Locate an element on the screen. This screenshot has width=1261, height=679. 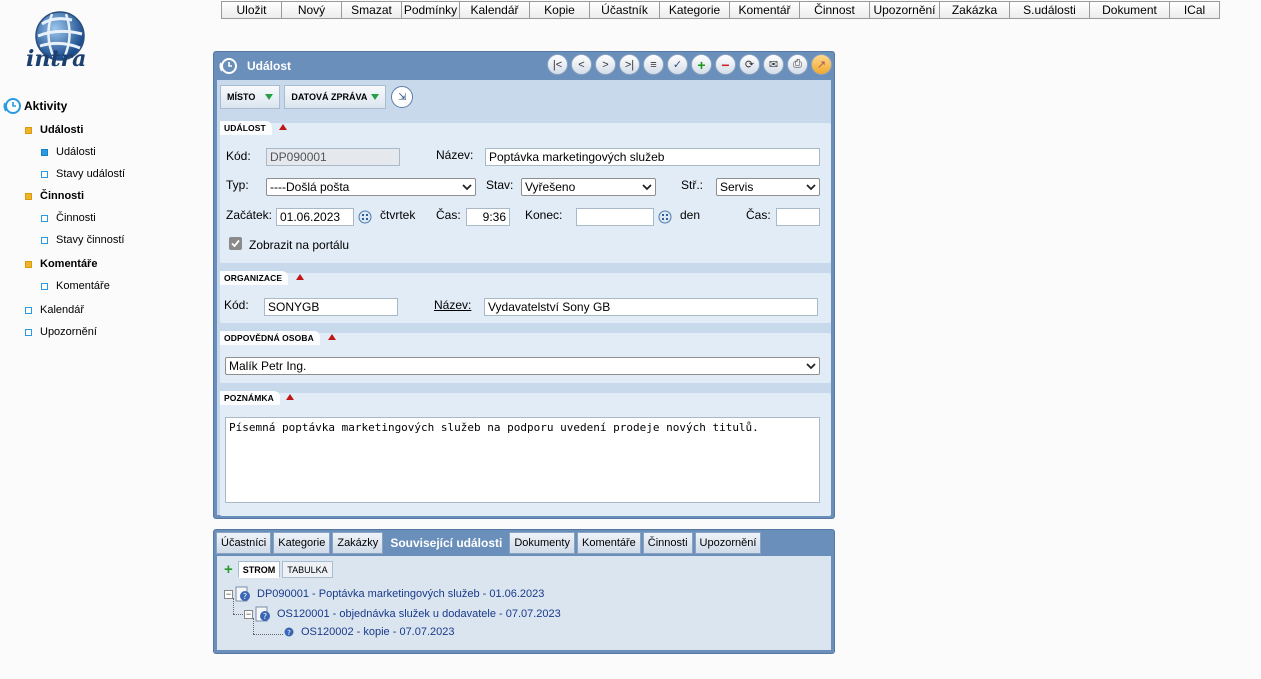
end-label: Konec: is located at coordinates (544, 215).